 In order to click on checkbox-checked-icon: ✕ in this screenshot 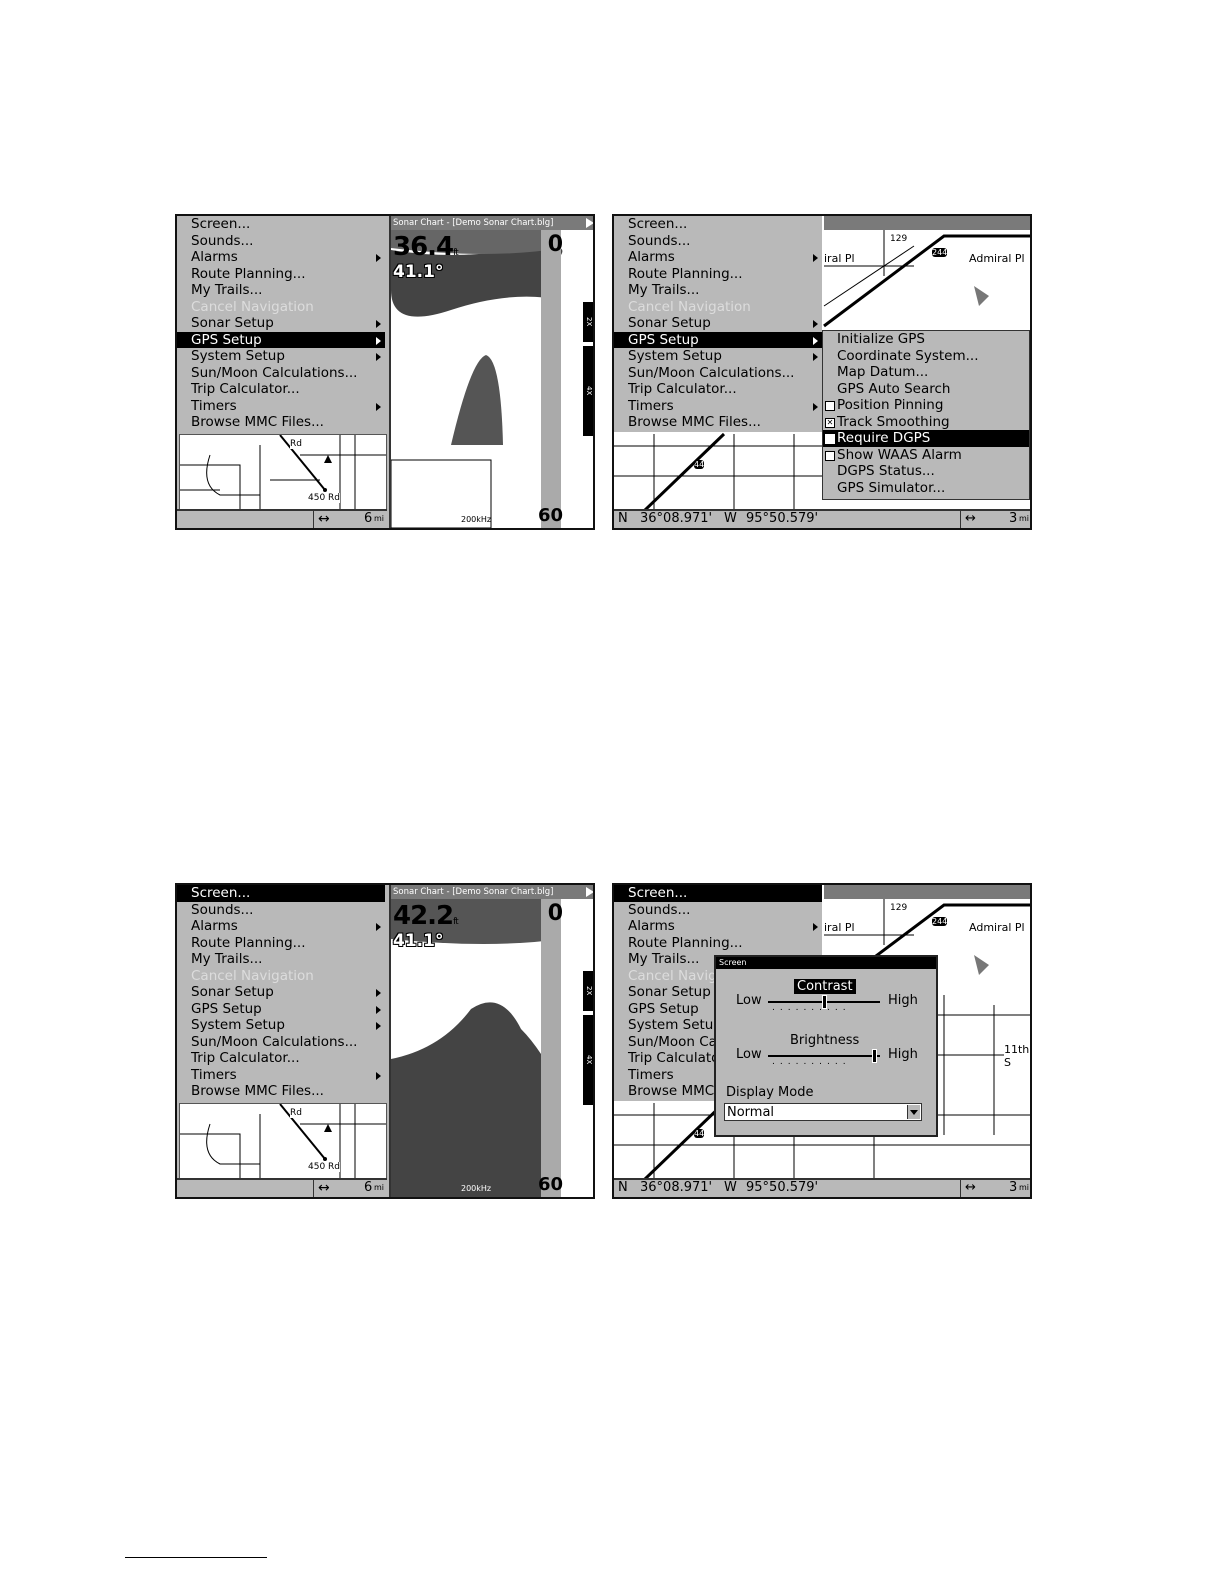, I will do `click(830, 422)`.